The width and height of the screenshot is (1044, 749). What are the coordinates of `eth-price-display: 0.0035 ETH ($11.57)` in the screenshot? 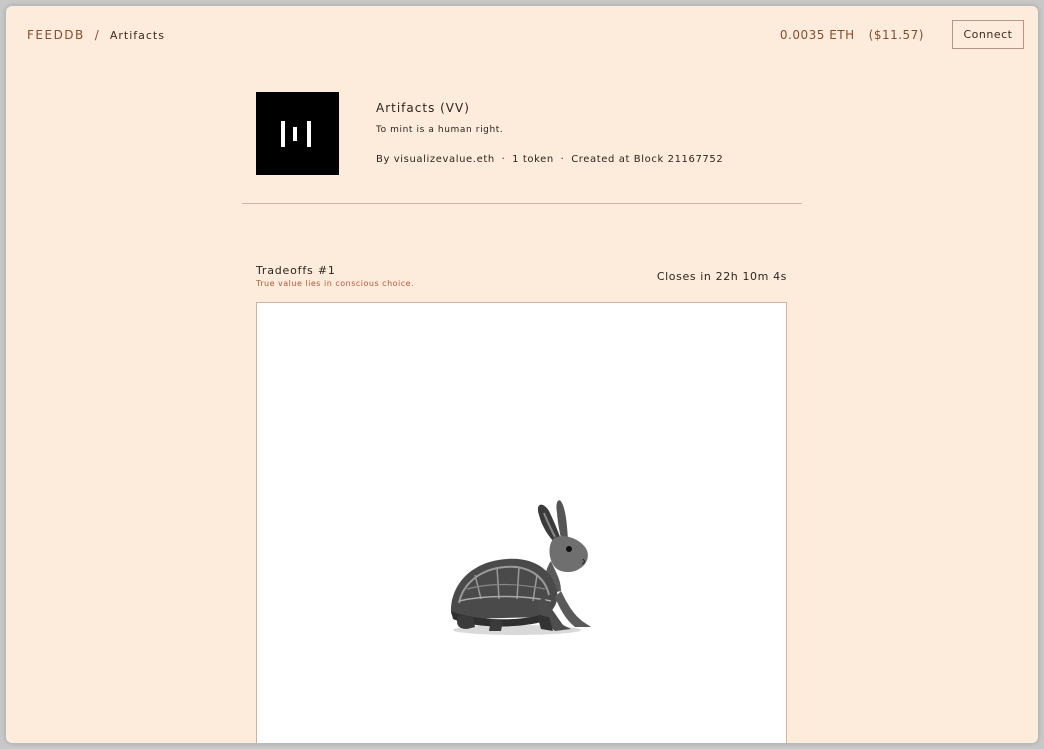 It's located at (852, 35).